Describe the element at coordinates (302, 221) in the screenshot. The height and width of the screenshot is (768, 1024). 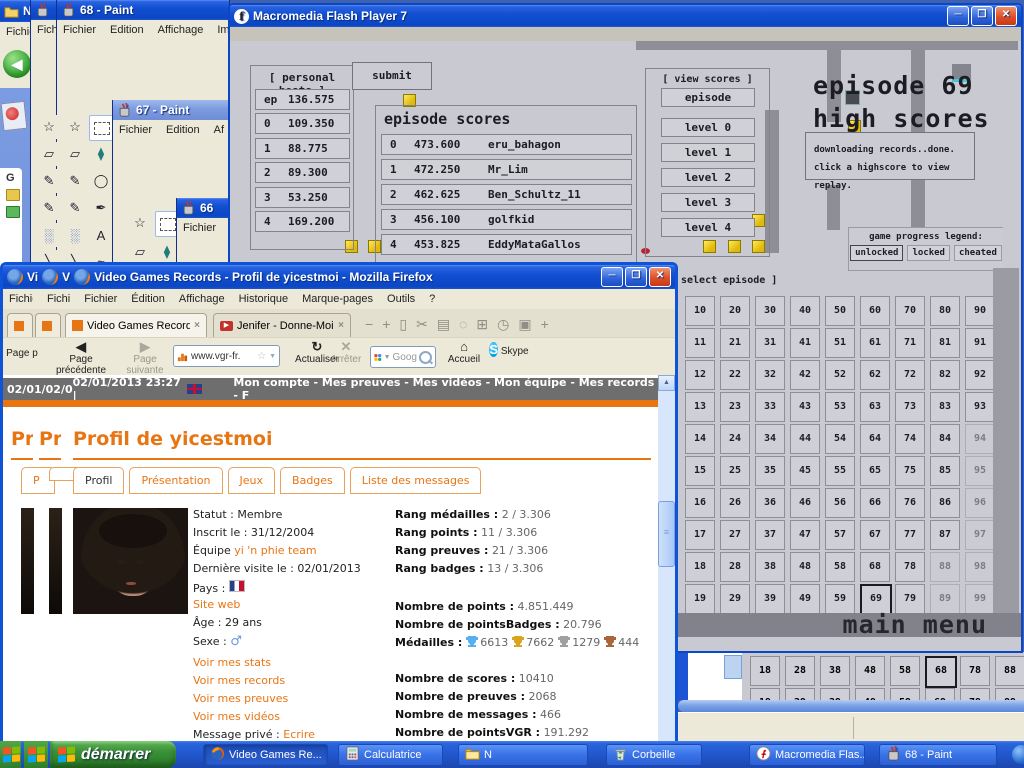
I see `personal-best-row: 4 169.200` at that location.